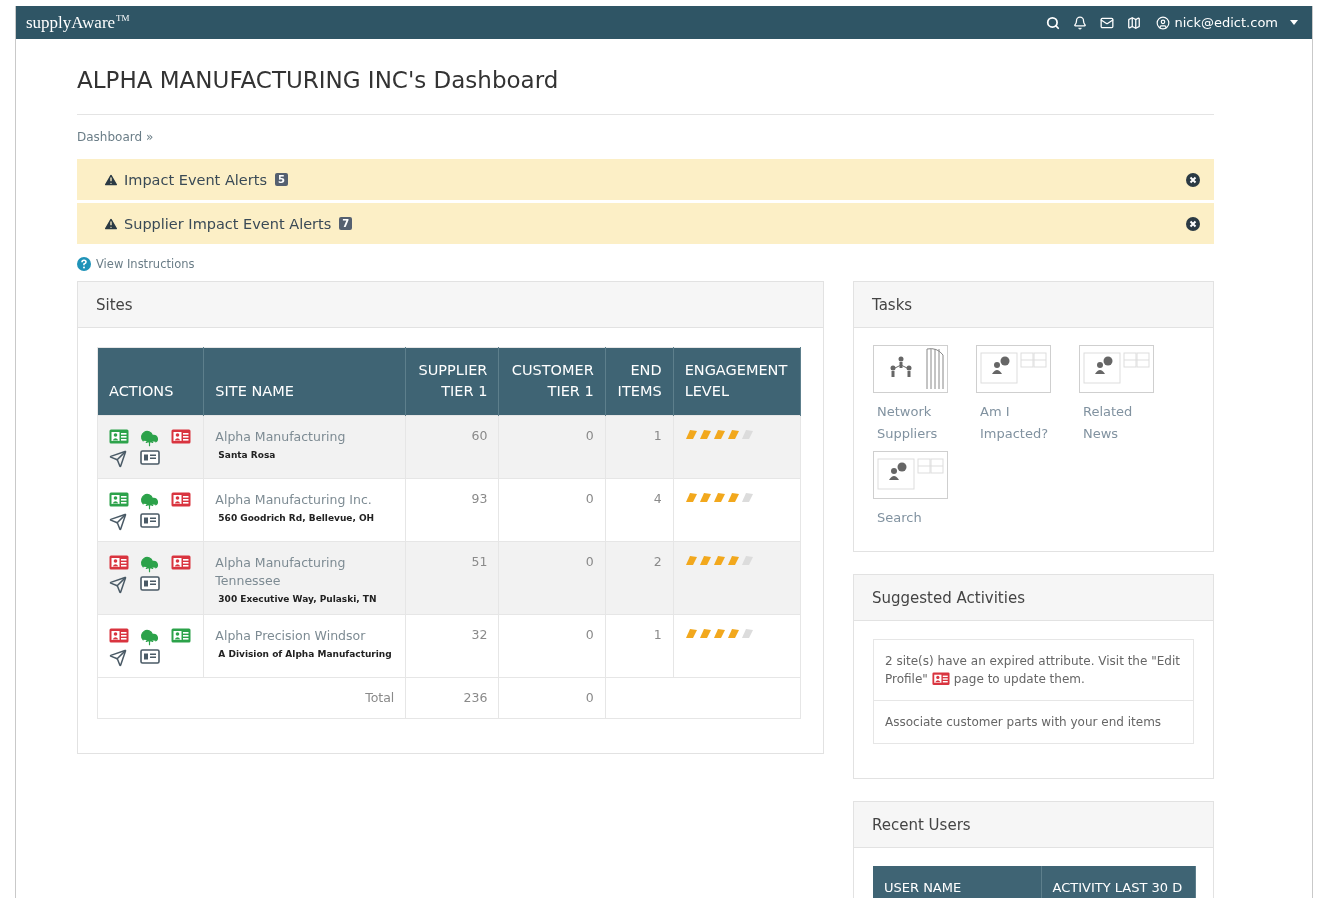 This screenshot has width=1317, height=898. I want to click on view-instructions-link: View Instructions, so click(145, 264).